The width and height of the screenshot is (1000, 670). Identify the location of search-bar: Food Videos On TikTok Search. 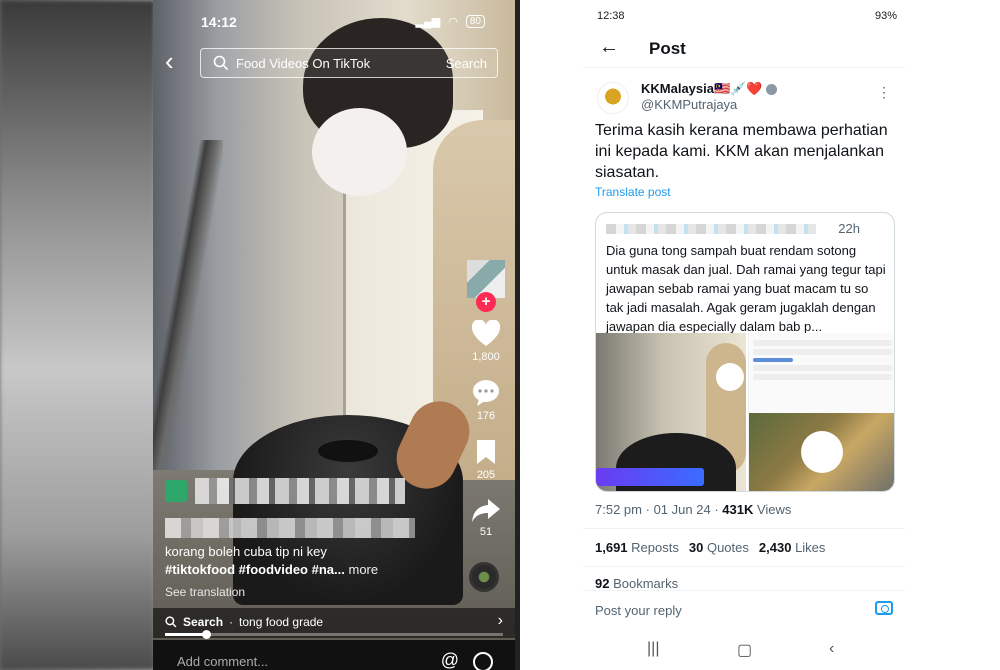
(349, 63).